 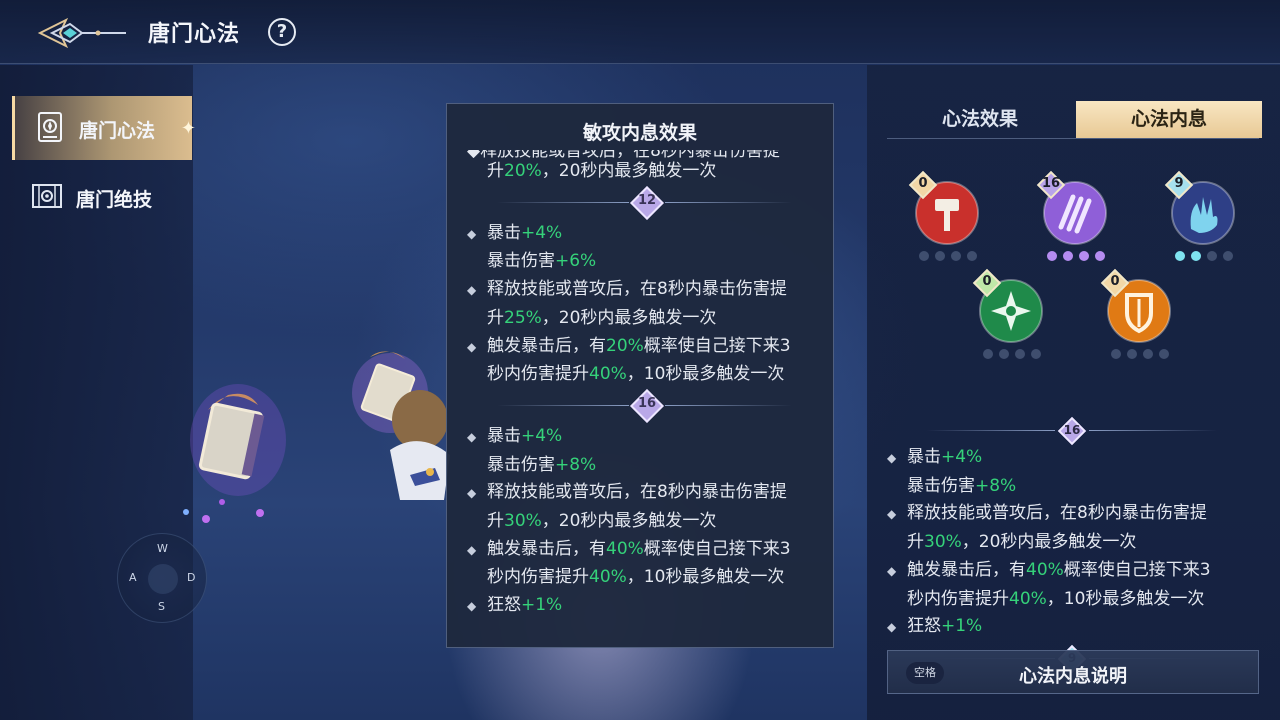 I want to click on effect-text: 概率使自己接下来3, so click(x=717, y=548).